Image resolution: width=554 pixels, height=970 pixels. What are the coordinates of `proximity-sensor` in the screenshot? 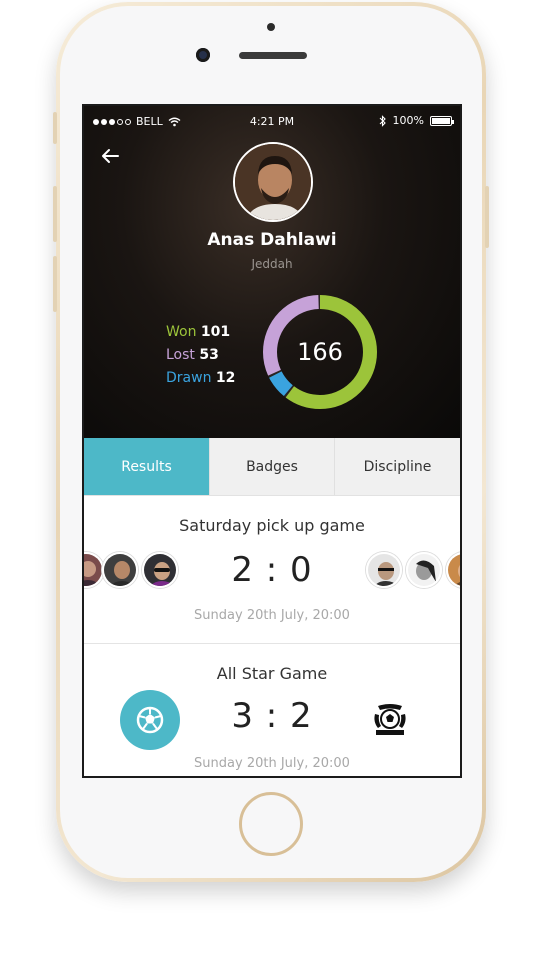 It's located at (271, 27).